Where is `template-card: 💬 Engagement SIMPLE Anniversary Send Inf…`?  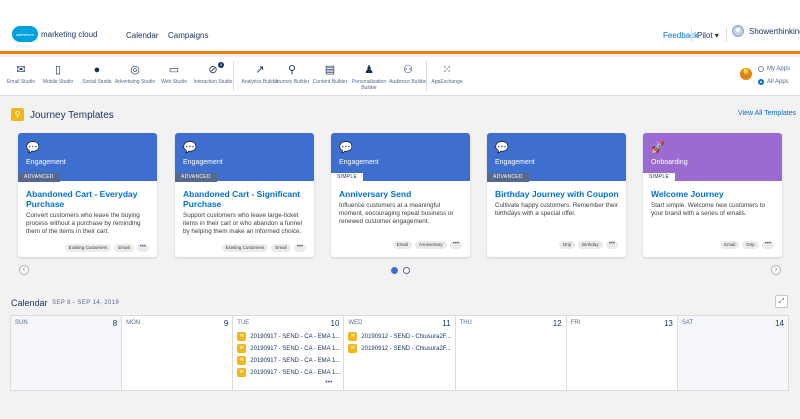 template-card: 💬 Engagement SIMPLE Anniversary Send Inf… is located at coordinates (400, 195).